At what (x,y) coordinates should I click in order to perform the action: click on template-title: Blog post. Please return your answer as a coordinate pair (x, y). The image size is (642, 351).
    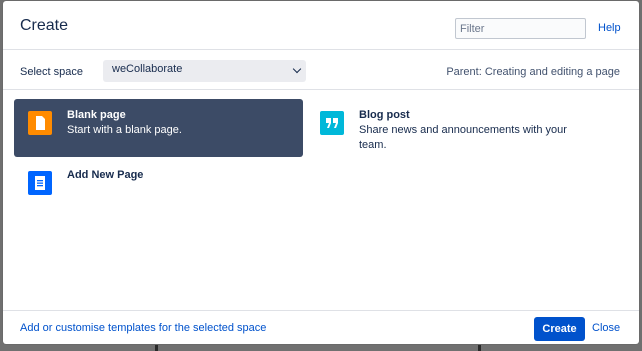
    Looking at the image, I should click on (384, 115).